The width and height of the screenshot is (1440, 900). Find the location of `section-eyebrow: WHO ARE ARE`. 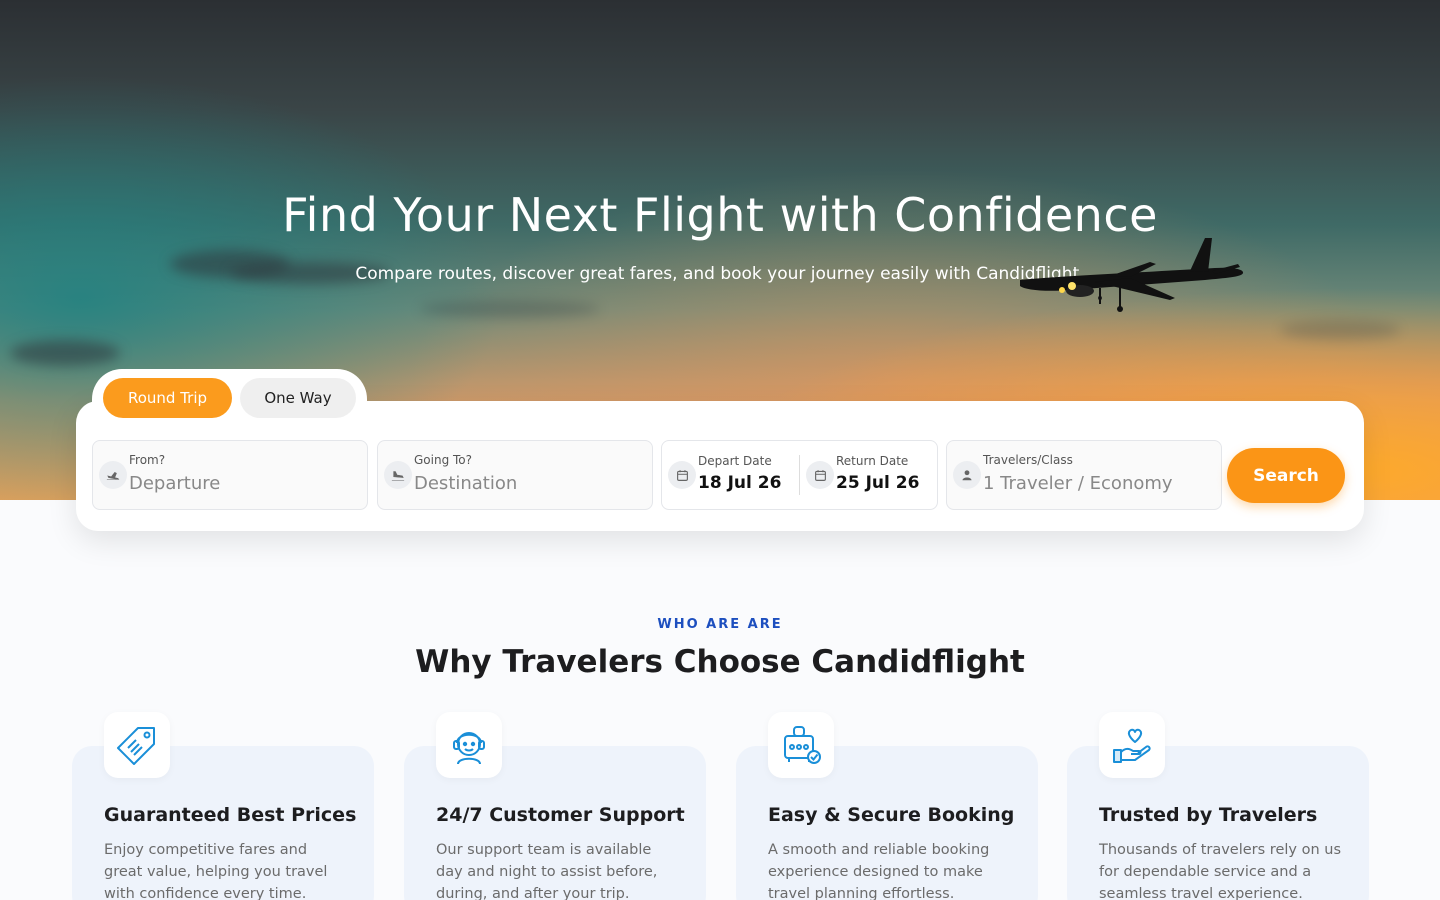

section-eyebrow: WHO ARE ARE is located at coordinates (720, 624).